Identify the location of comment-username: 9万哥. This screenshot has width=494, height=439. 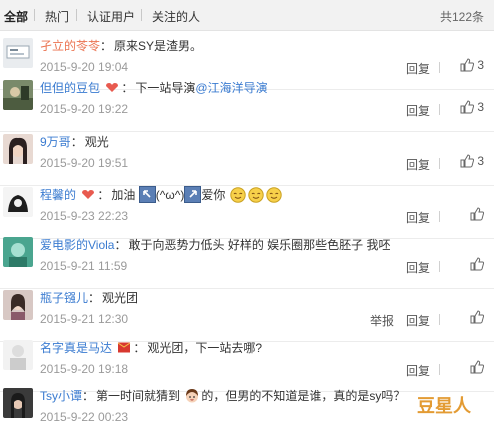
(55, 142).